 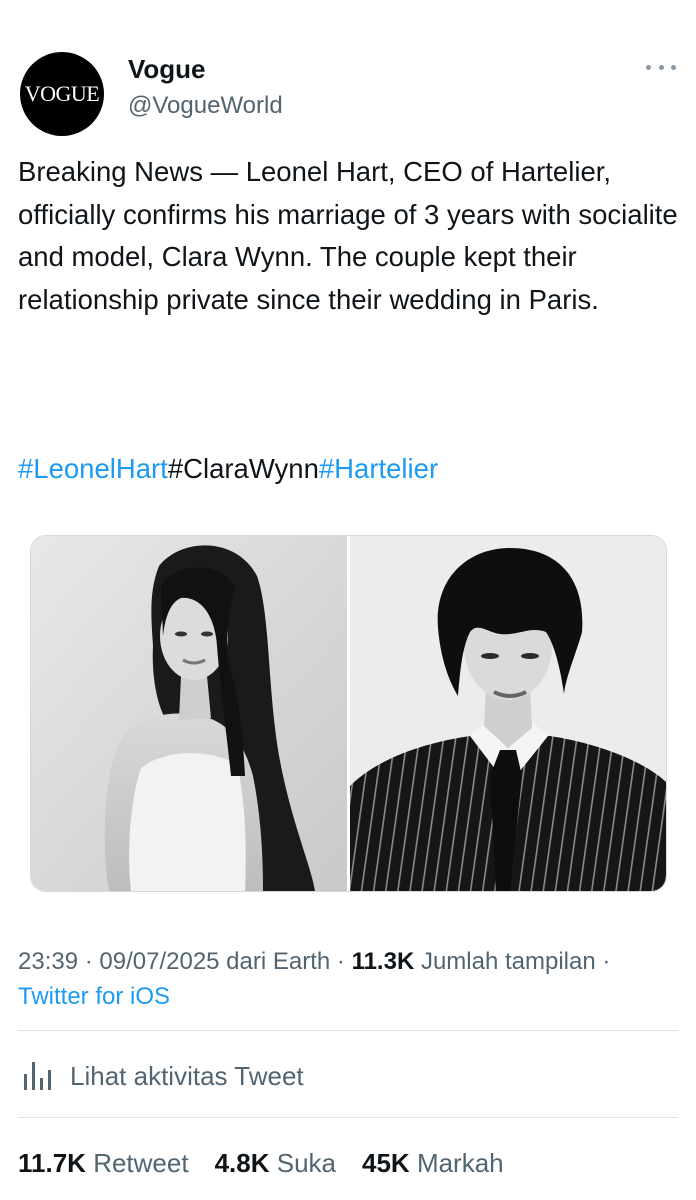 I want to click on bookmark-label: Markah, so click(x=460, y=1163).